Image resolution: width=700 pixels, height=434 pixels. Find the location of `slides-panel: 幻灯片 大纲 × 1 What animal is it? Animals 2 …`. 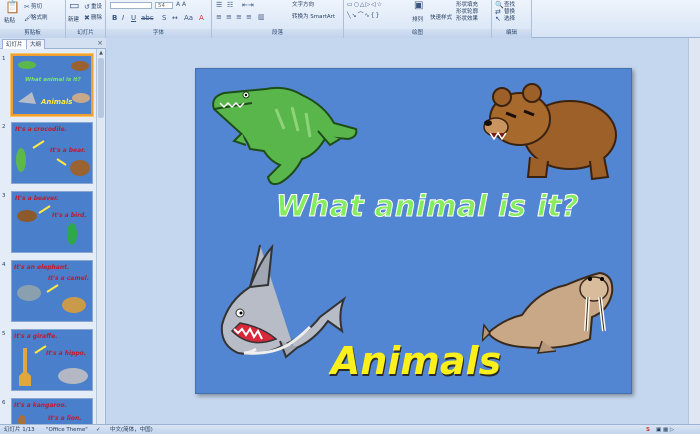

slides-panel: 幻灯片 大纲 × 1 What animal is it? Animals 2 … is located at coordinates (53, 231).